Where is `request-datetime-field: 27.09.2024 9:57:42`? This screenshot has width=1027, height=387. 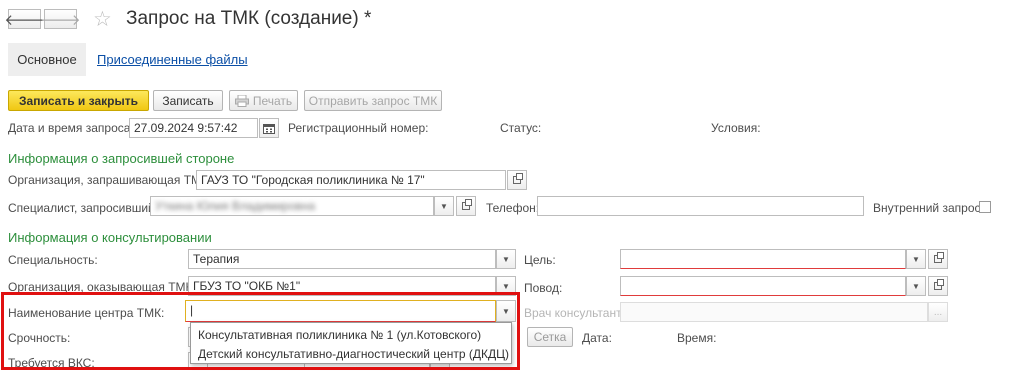
request-datetime-field: 27.09.2024 9:57:42 is located at coordinates (193, 128).